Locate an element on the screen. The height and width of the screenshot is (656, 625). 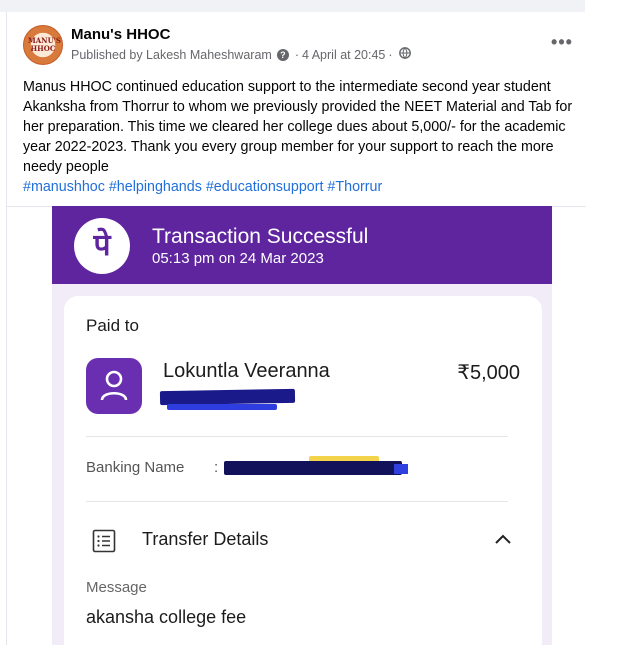
page-avatar: MANU'S HHOC is located at coordinates (43, 45).